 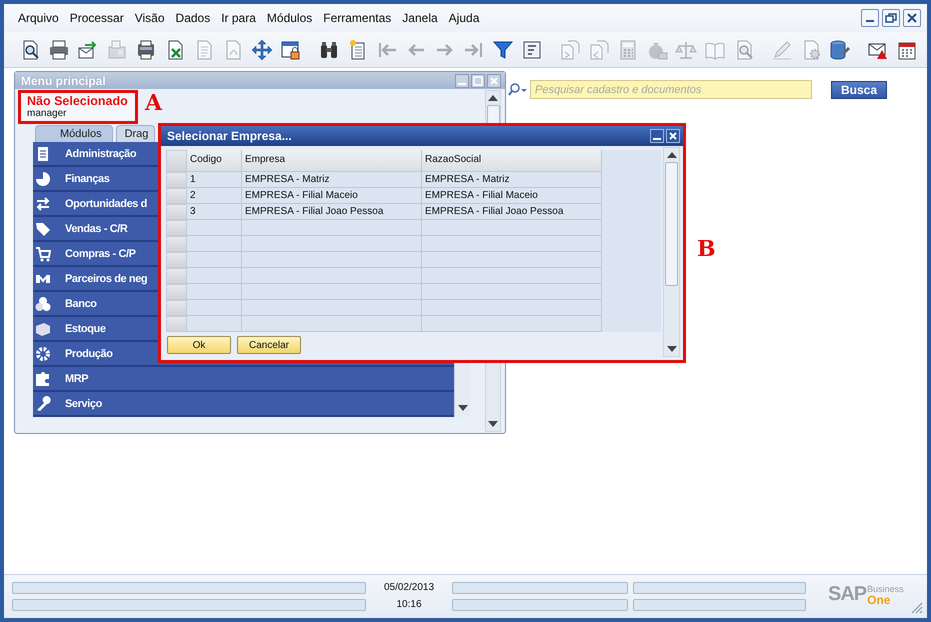 What do you see at coordinates (238, 18) in the screenshot?
I see `menu-item: Ir para` at bounding box center [238, 18].